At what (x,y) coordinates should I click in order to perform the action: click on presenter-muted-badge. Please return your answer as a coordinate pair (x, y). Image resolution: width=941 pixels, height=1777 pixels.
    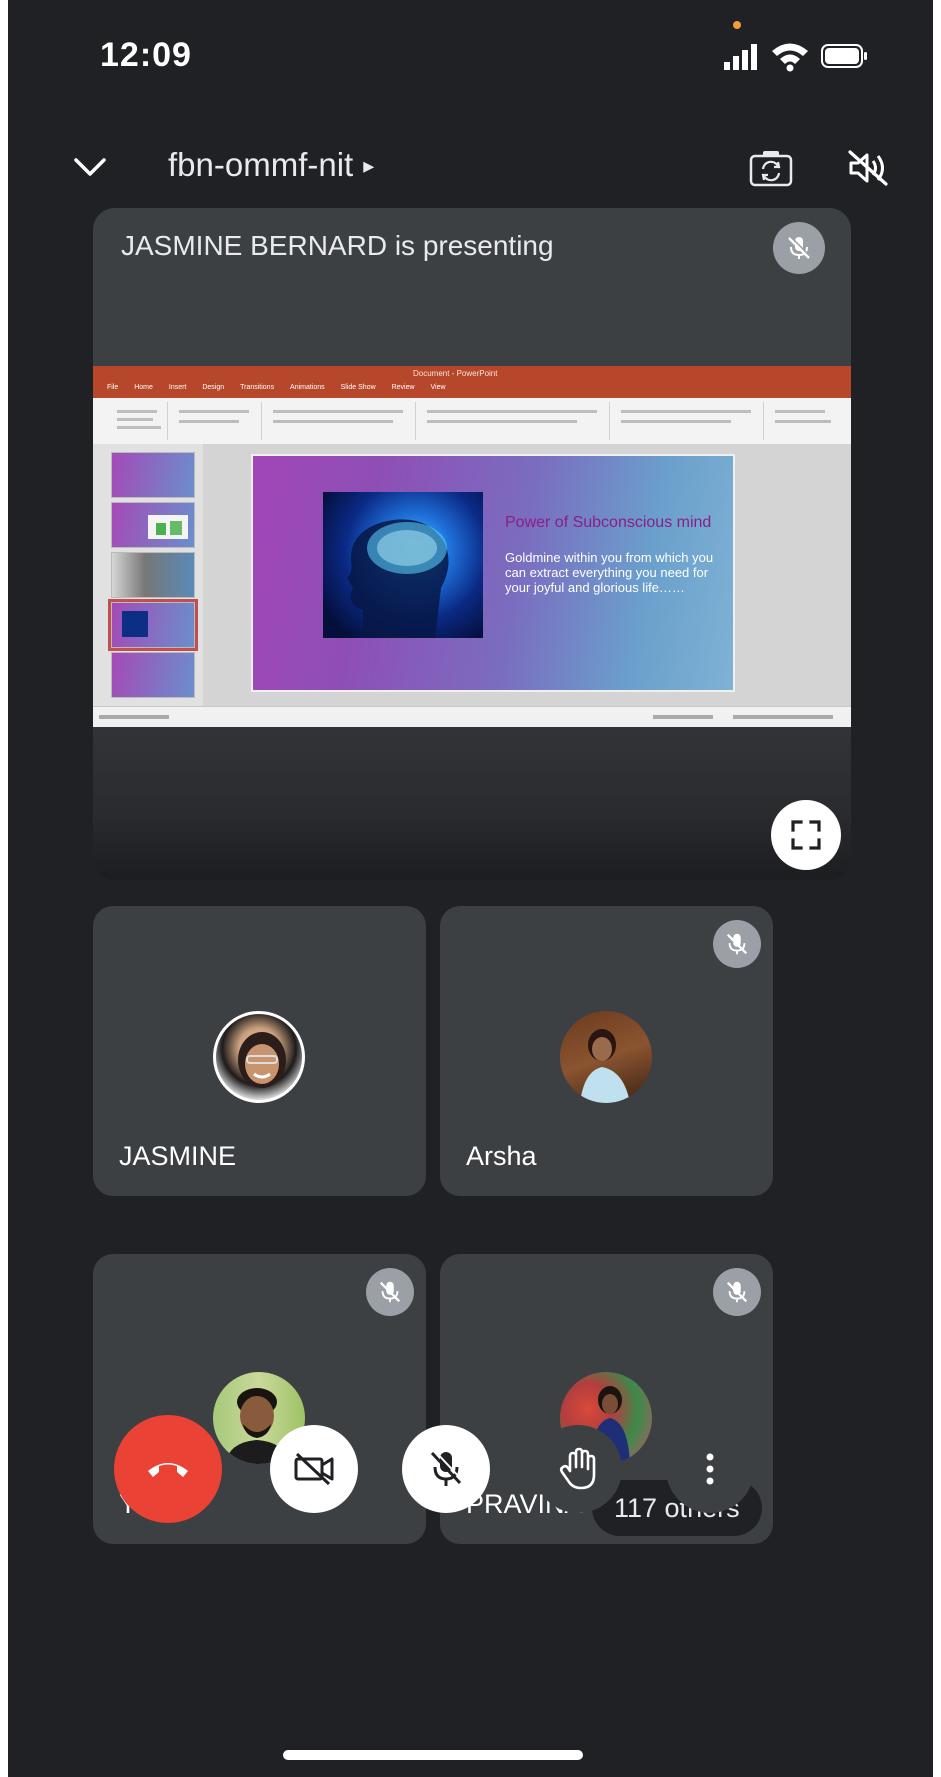
    Looking at the image, I should click on (799, 248).